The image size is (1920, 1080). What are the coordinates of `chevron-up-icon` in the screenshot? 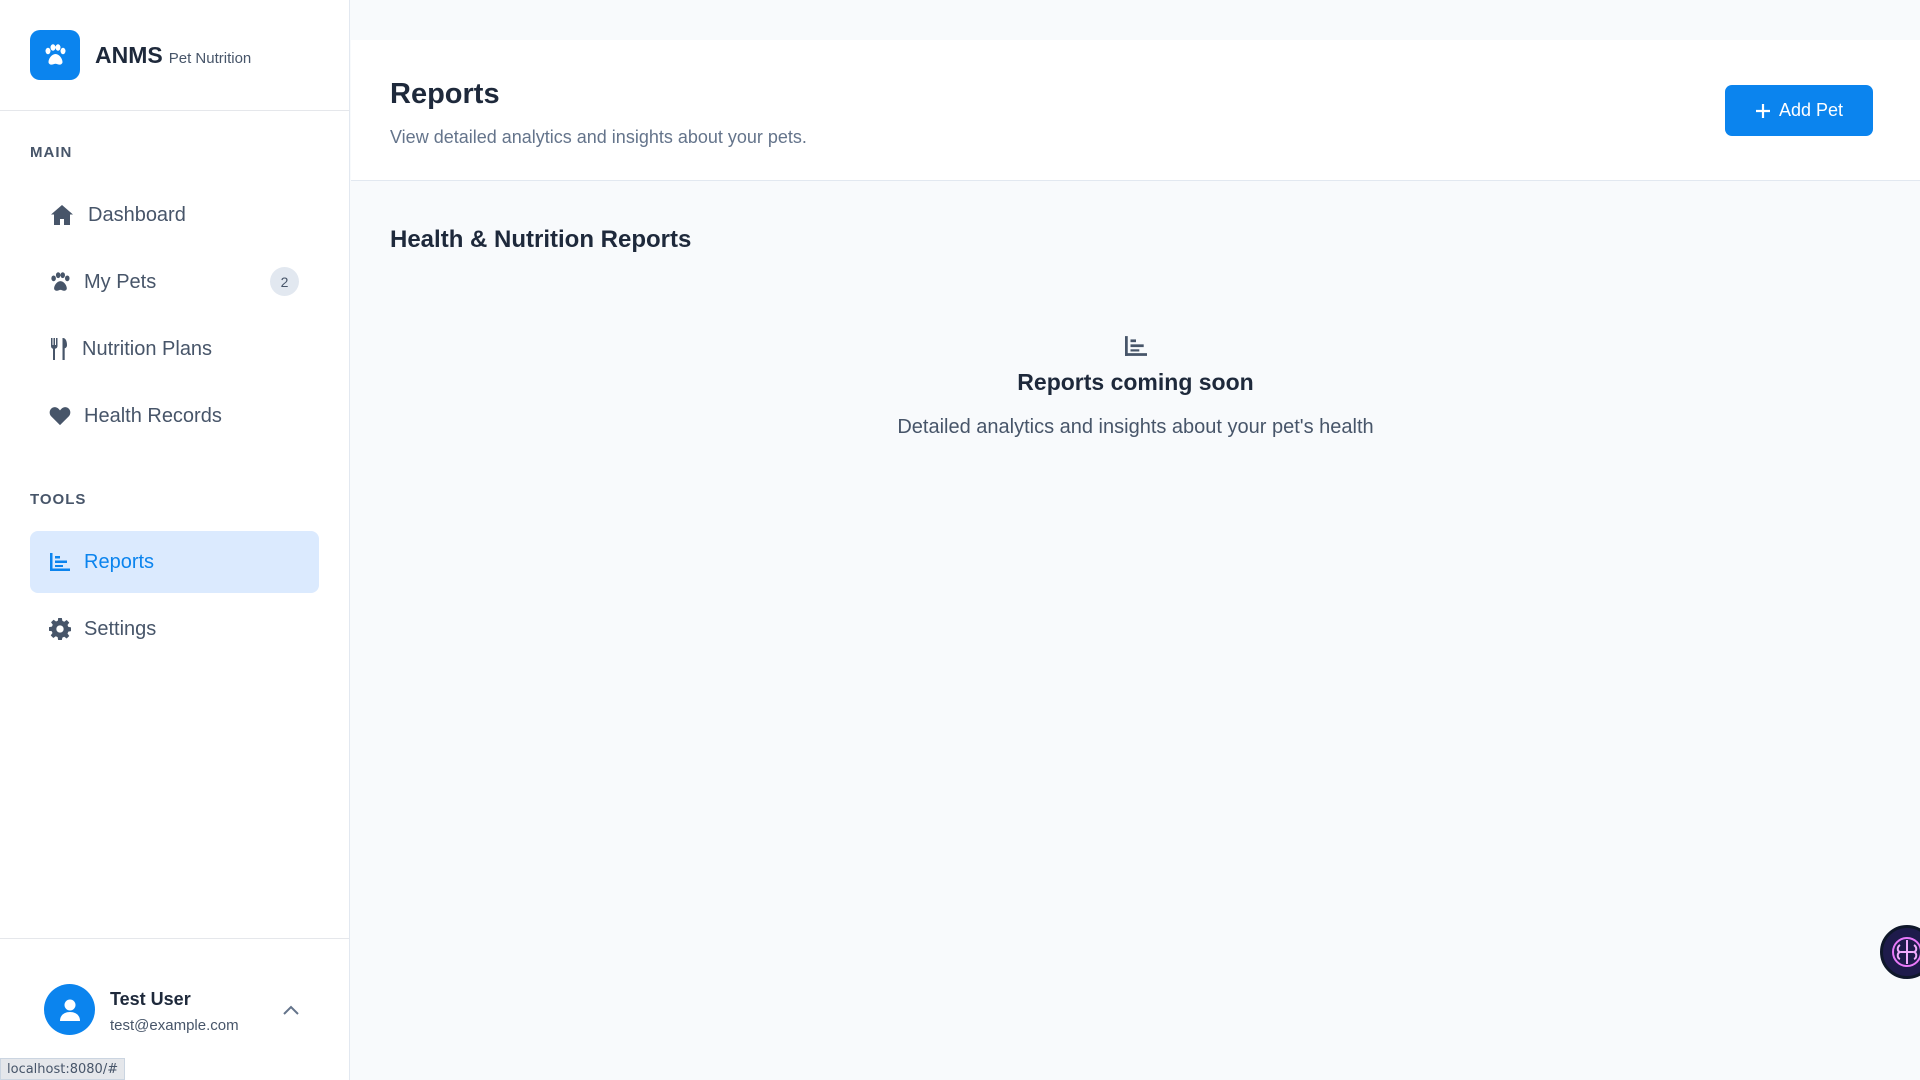 It's located at (291, 1010).